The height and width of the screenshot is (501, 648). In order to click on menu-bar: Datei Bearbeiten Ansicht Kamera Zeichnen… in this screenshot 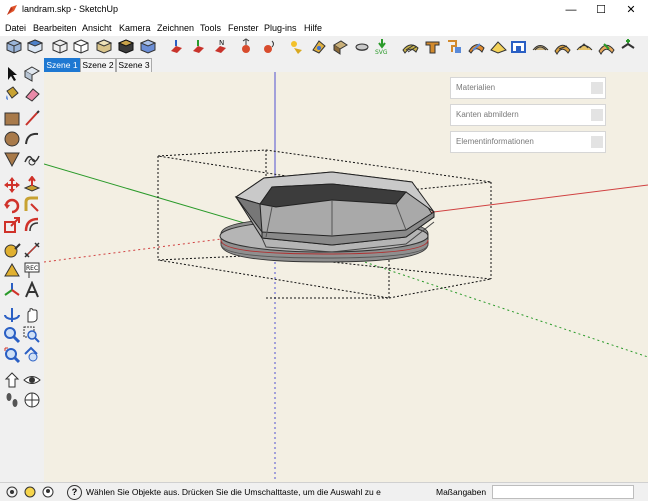, I will do `click(324, 28)`.